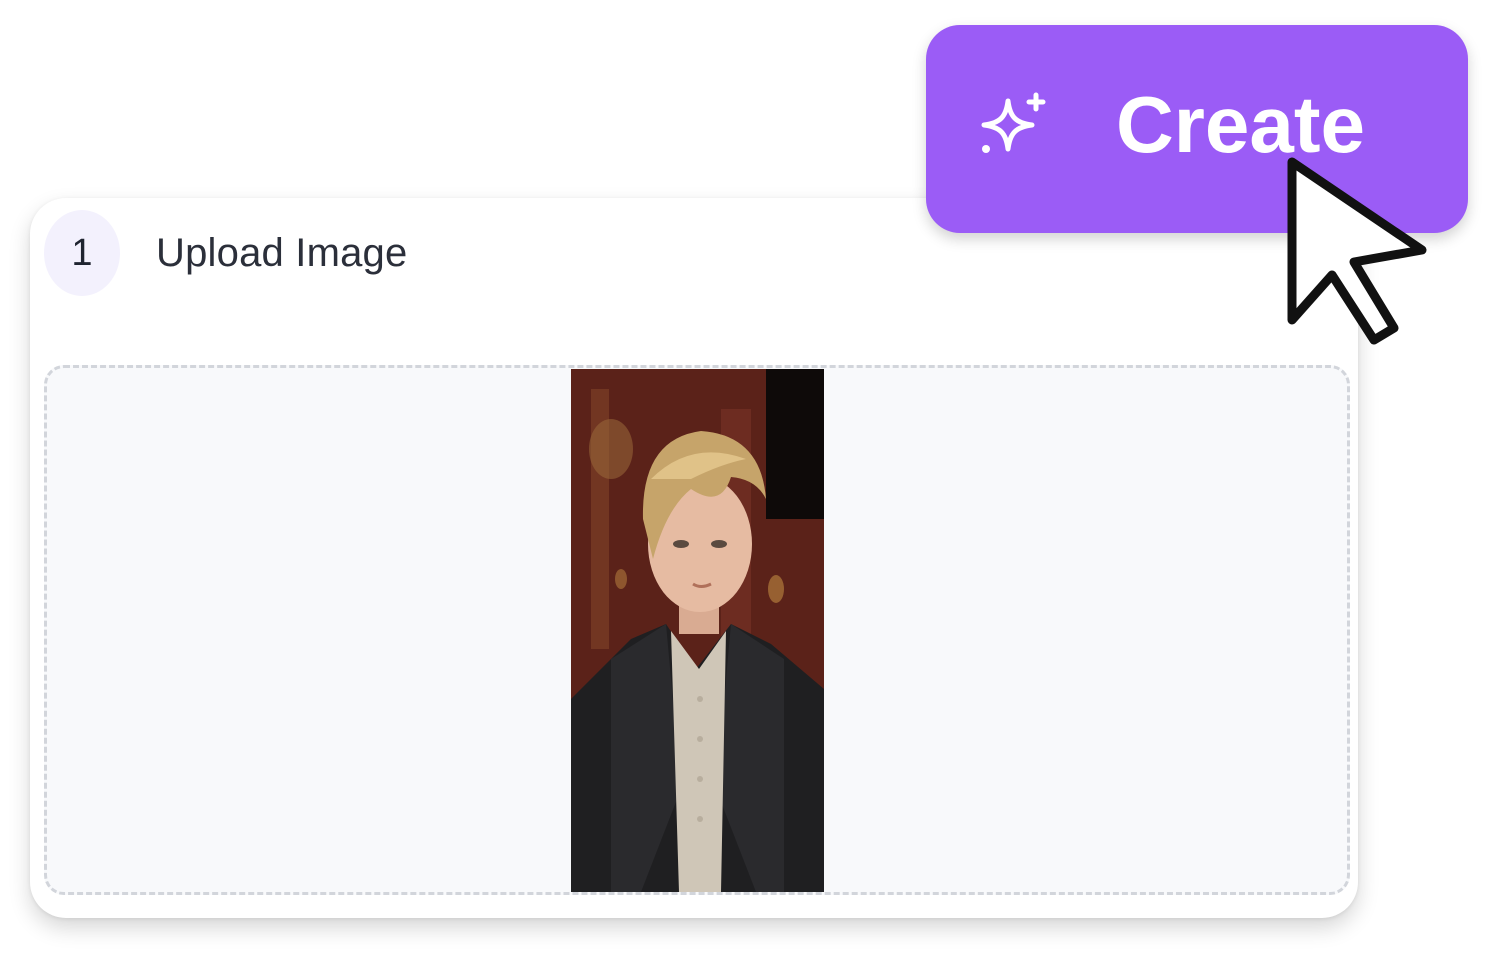 The image size is (1498, 956). Describe the element at coordinates (1013, 122) in the screenshot. I see `sparkle-icon` at that location.